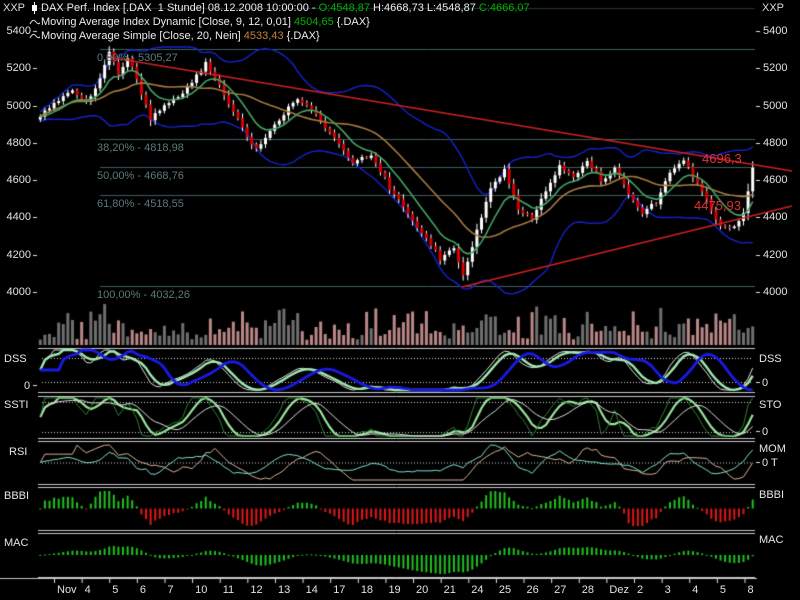 The height and width of the screenshot is (600, 800). I want to click on date-axis-label: 18, so click(367, 590).